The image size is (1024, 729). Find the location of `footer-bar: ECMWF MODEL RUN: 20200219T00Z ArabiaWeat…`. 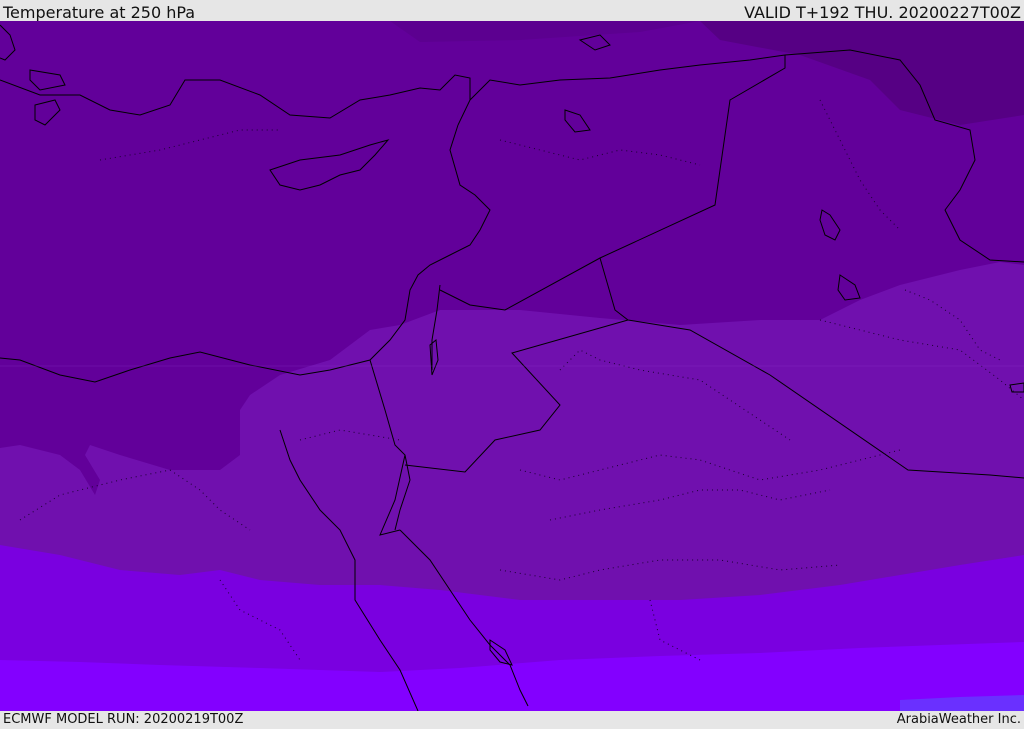

footer-bar: ECMWF MODEL RUN: 20200219T00Z ArabiaWeat… is located at coordinates (512, 720).